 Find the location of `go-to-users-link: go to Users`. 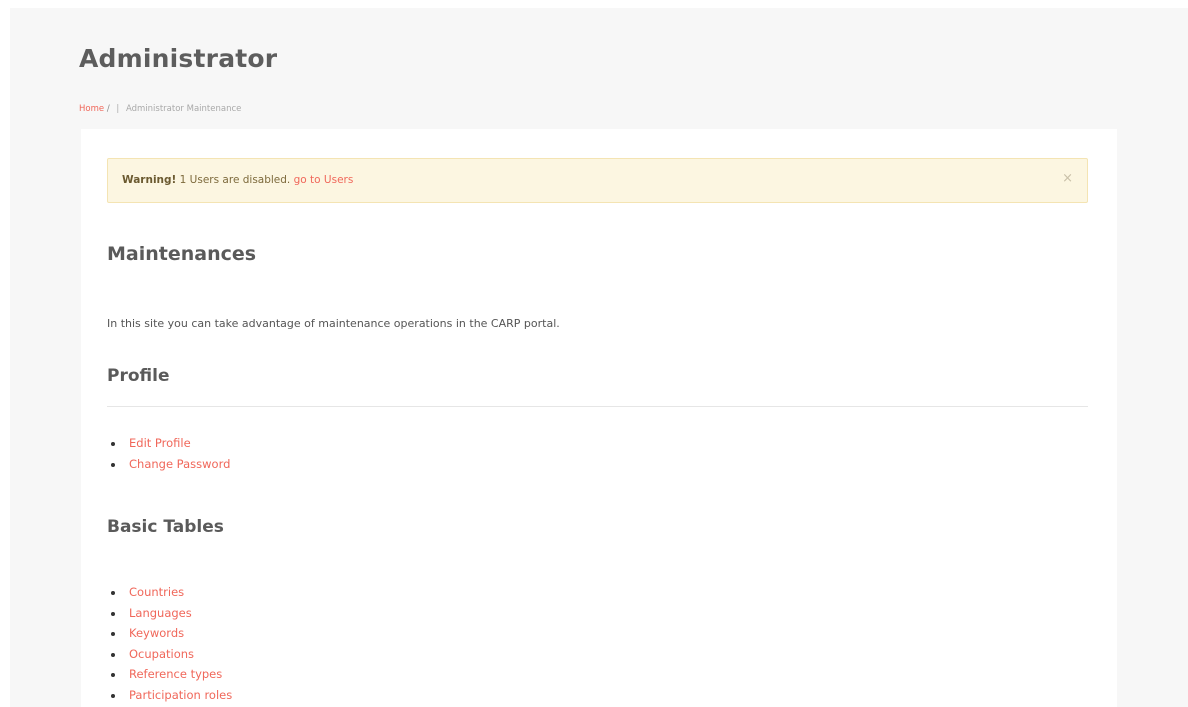

go-to-users-link: go to Users is located at coordinates (324, 180).